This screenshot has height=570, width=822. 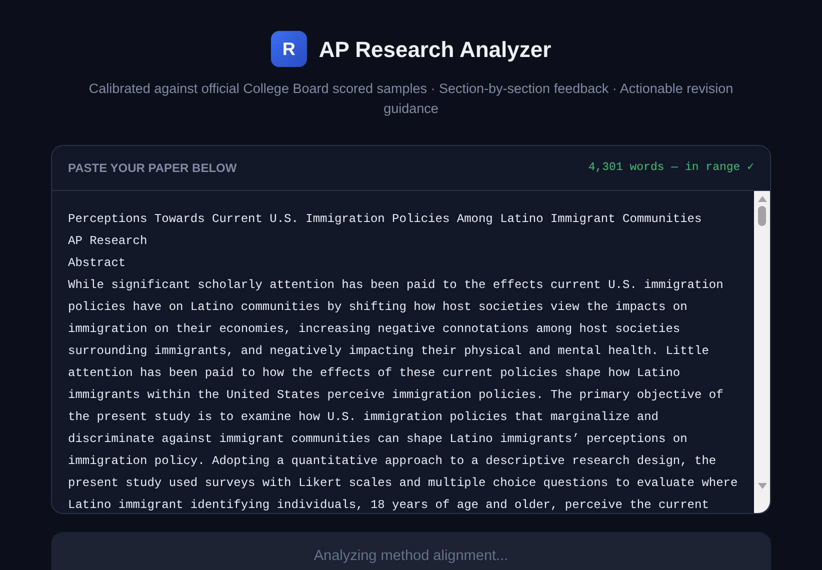 What do you see at coordinates (411, 99) in the screenshot?
I see `subtitle: Calibrated against official College Board scored samples · Section-by-section feedback · Actionable revision guidance` at bounding box center [411, 99].